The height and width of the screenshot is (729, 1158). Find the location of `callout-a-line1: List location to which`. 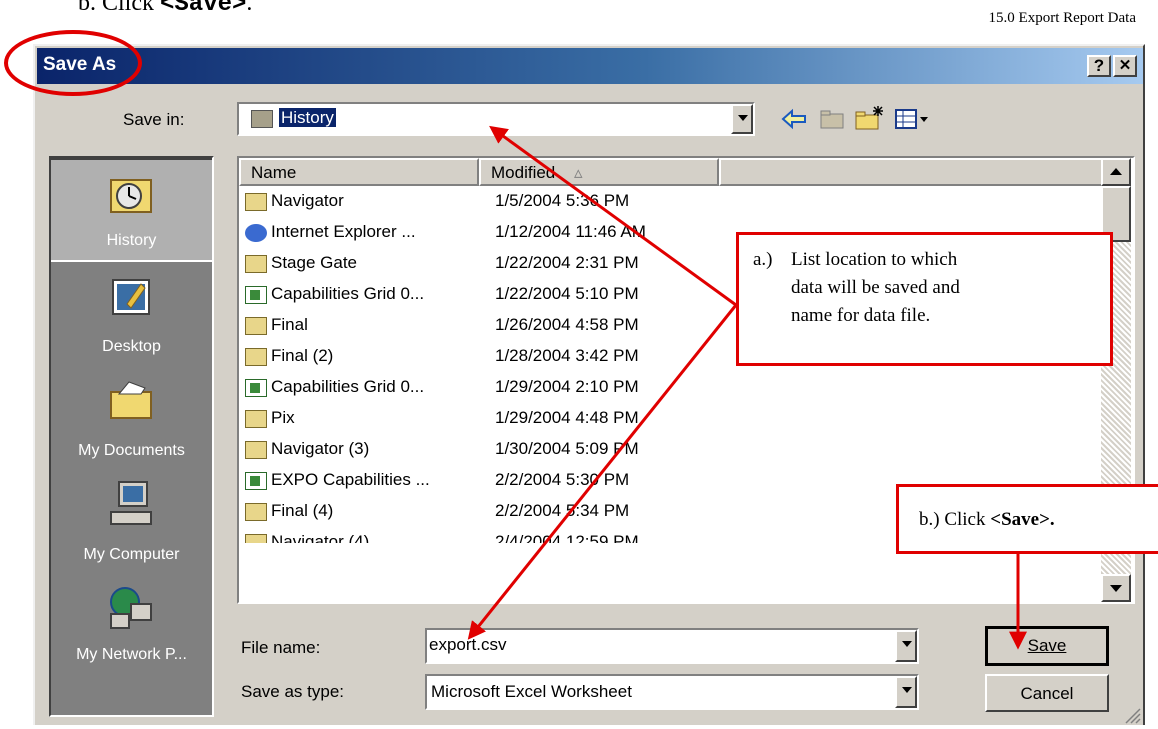

callout-a-line1: List location to which is located at coordinates (874, 259).